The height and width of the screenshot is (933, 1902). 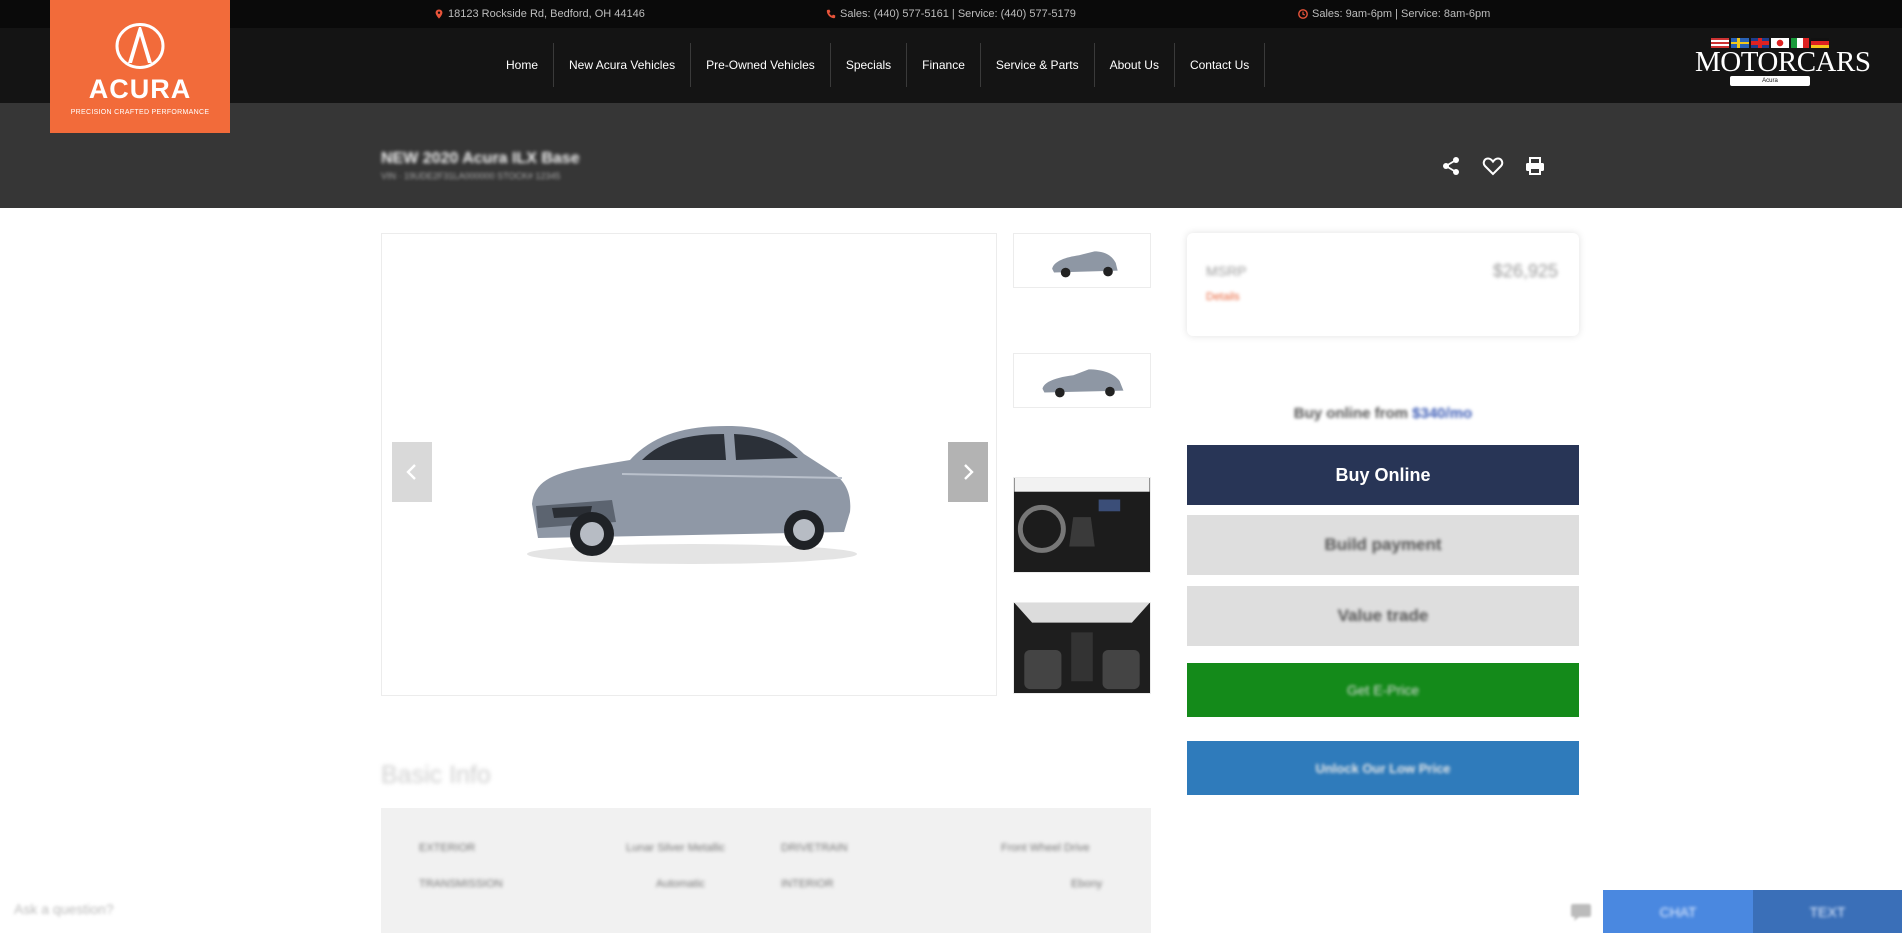 What do you see at coordinates (140, 89) in the screenshot?
I see `acura-wordmark: ACURA` at bounding box center [140, 89].